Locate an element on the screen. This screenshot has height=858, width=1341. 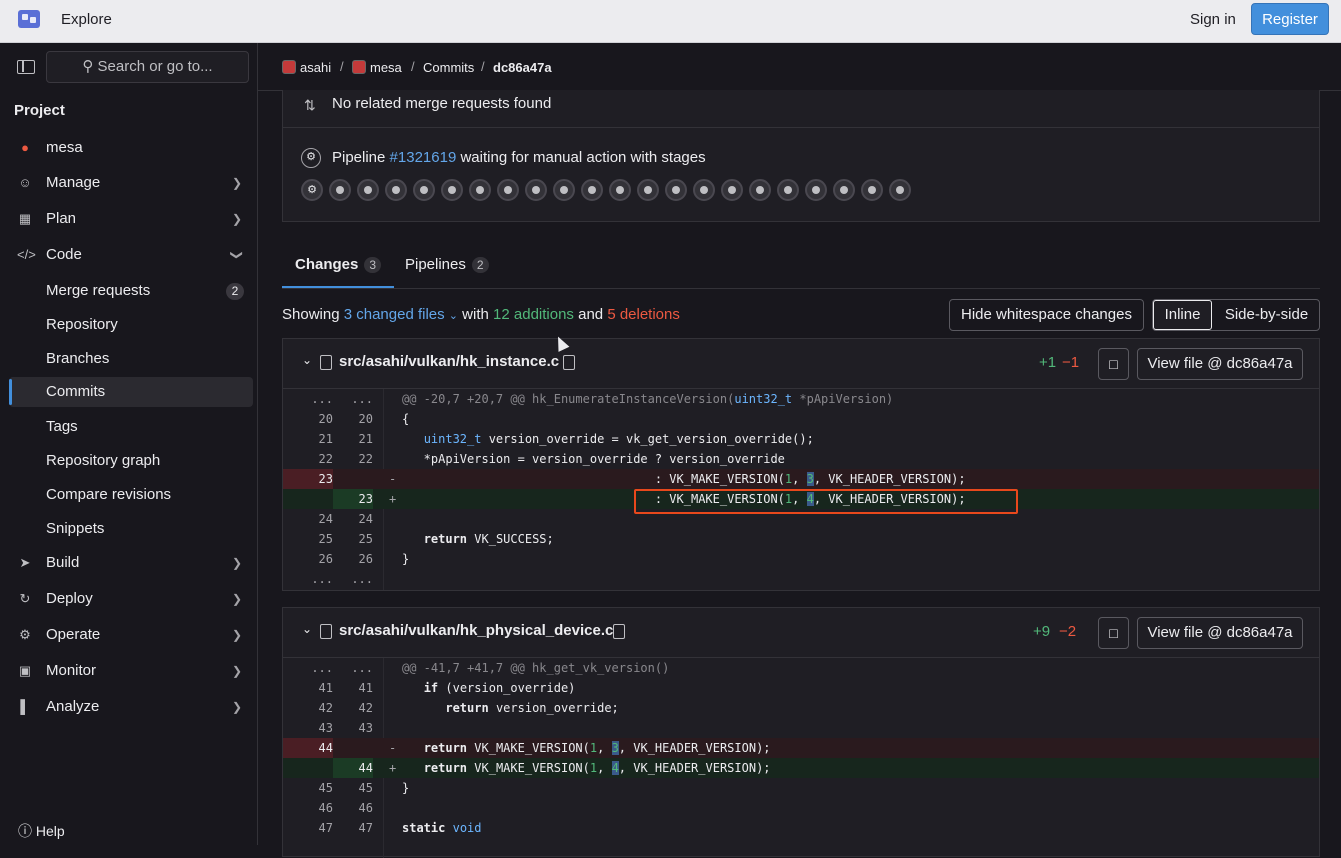
old-line-number: 22 is located at coordinates (308, 459).